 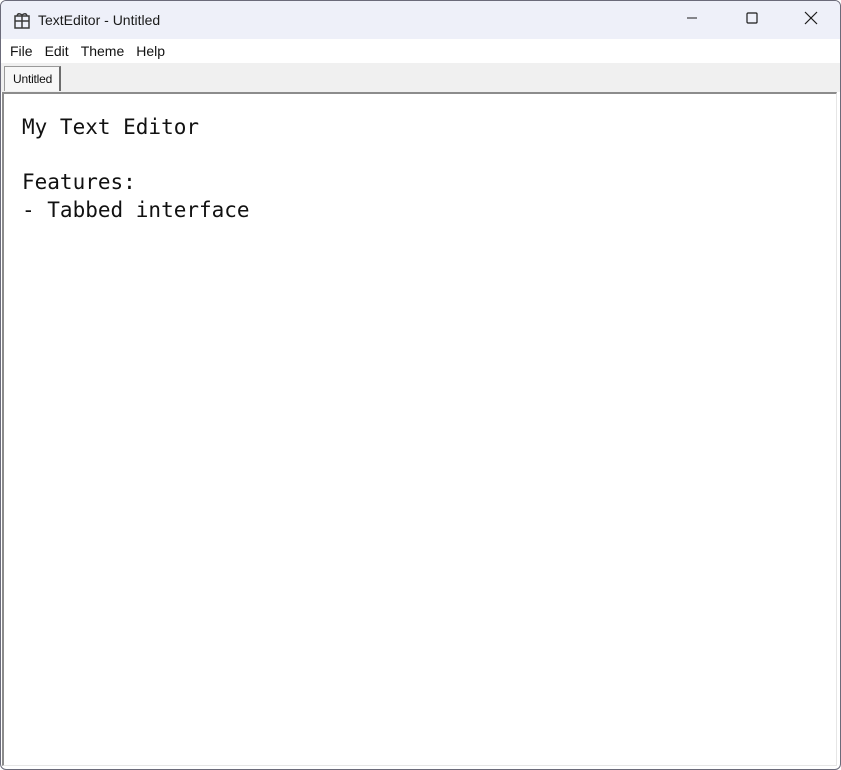 I want to click on minimize-icon, so click(x=692, y=20).